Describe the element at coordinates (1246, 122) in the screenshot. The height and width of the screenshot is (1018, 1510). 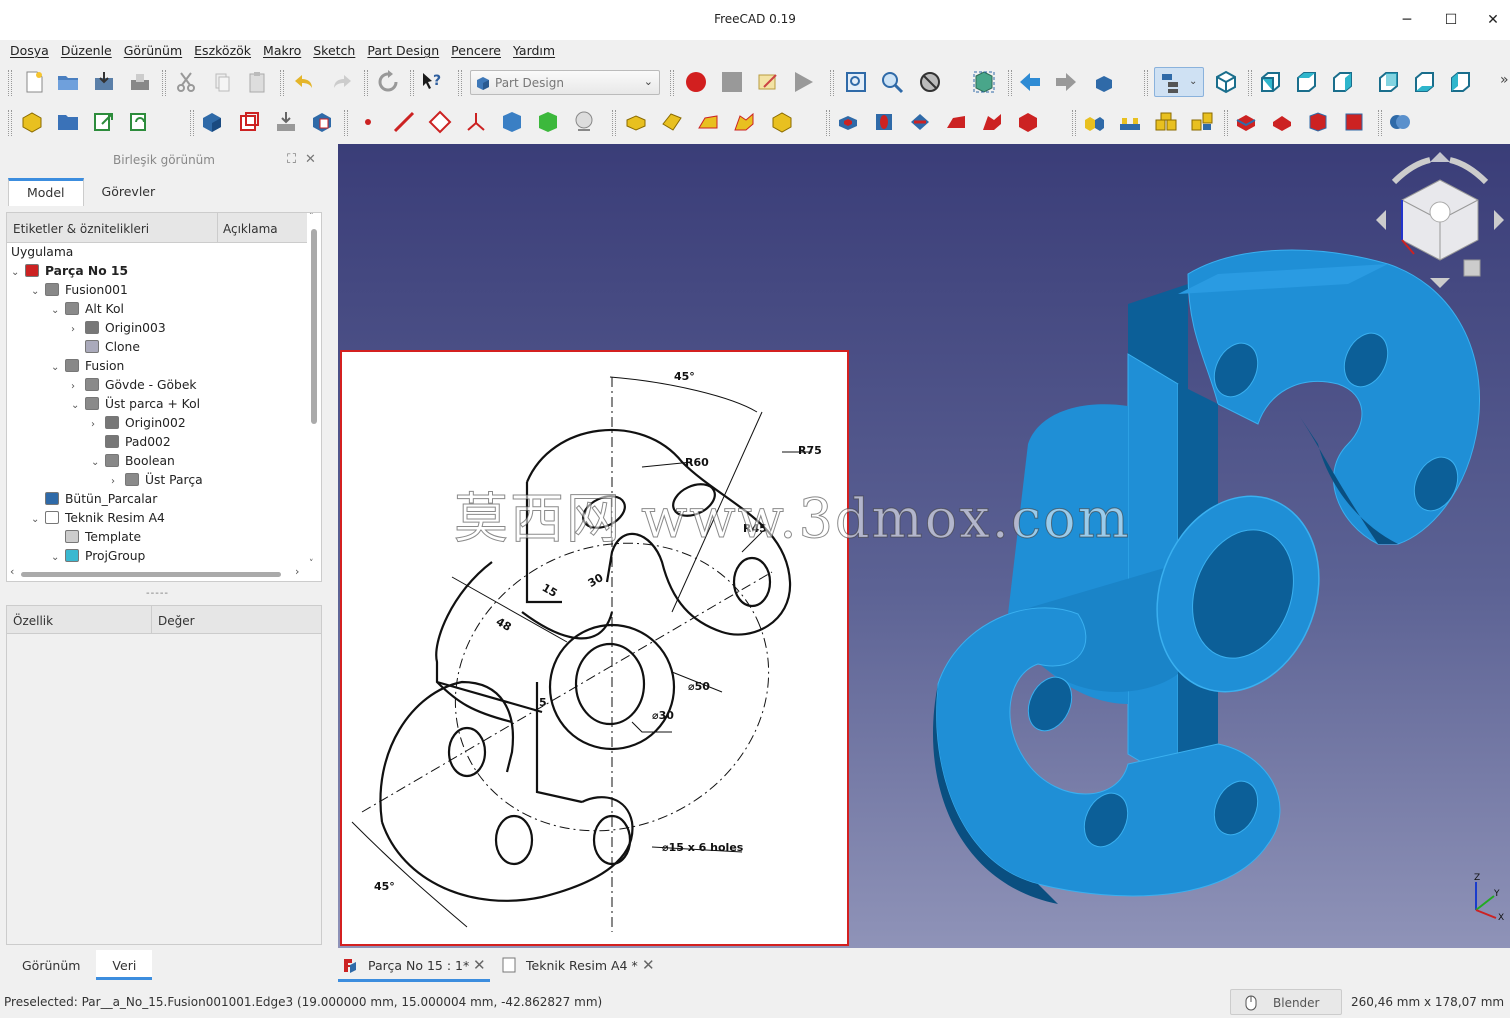
I see `fillet-icon` at that location.